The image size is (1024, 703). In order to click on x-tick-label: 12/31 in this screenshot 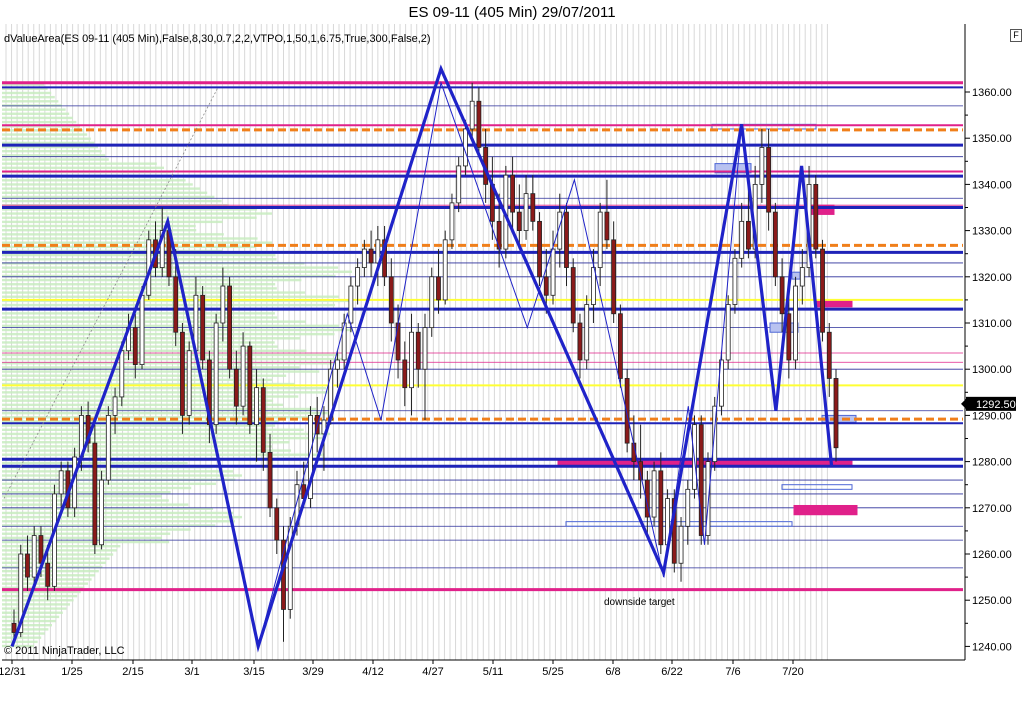, I will do `click(13, 672)`.